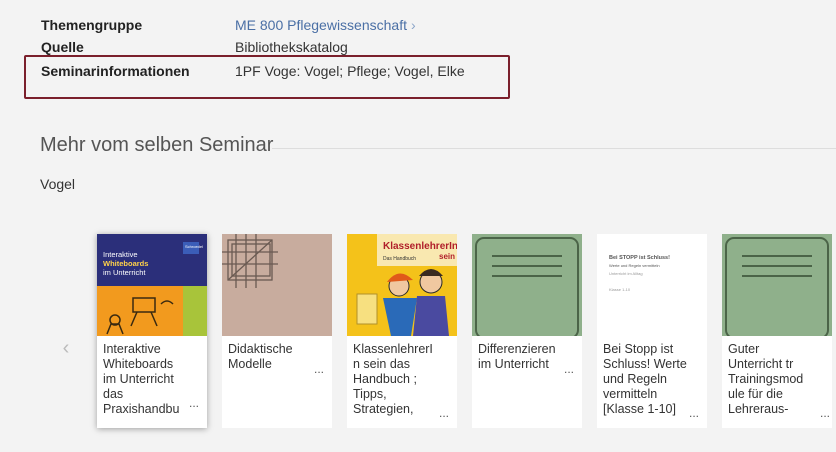 The width and height of the screenshot is (836, 452). I want to click on seminar-name: Vogel, so click(58, 184).